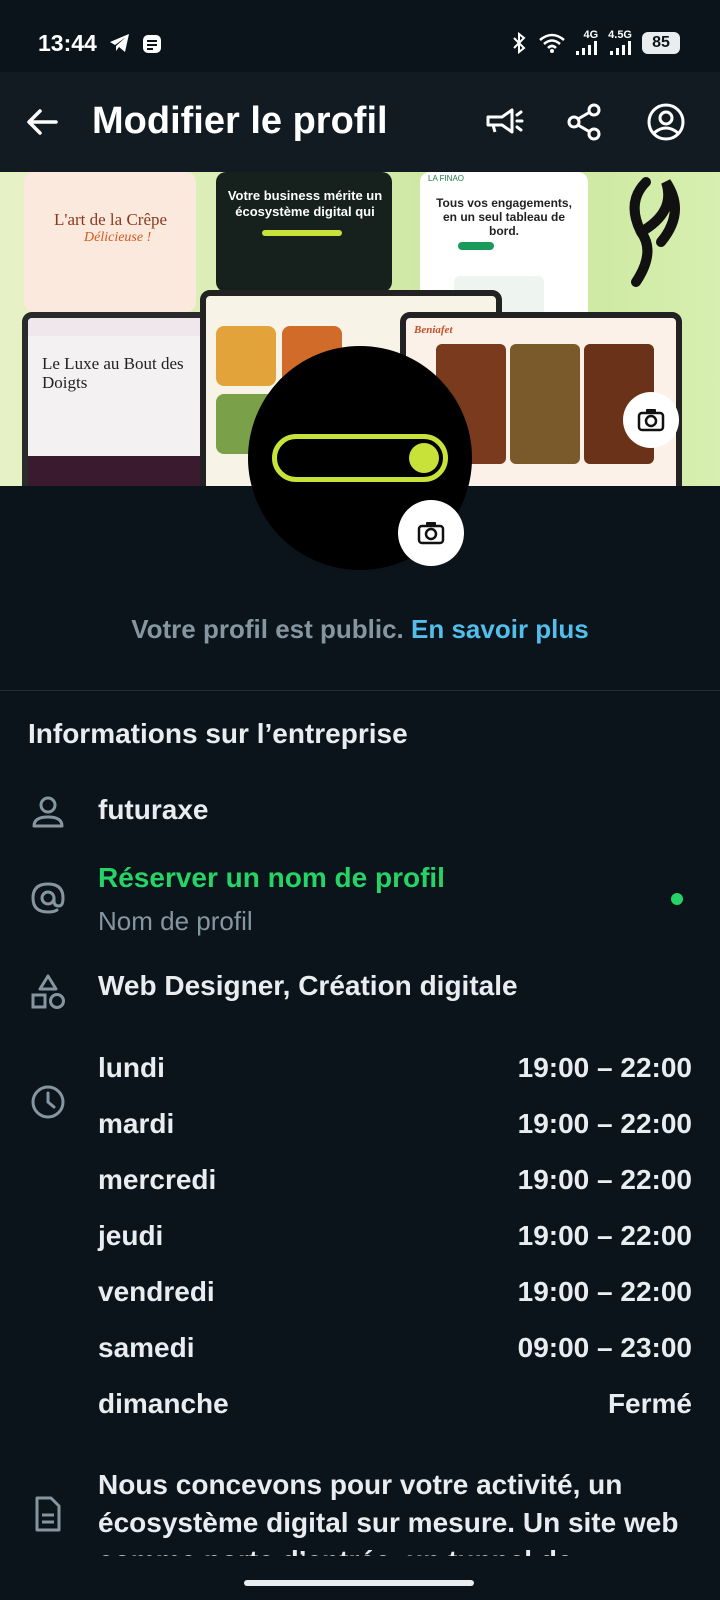 The width and height of the screenshot is (720, 1600). I want to click on person-icon, so click(48, 812).